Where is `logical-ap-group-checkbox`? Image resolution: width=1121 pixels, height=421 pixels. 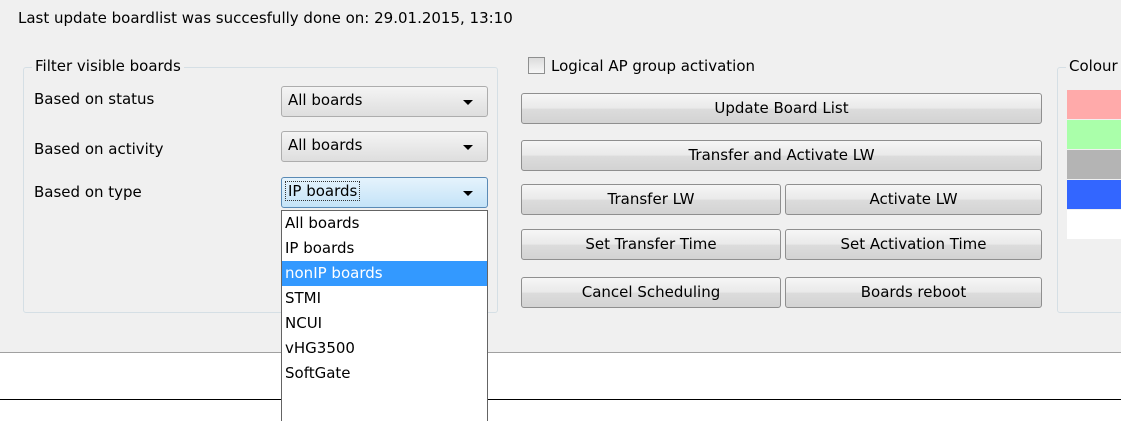
logical-ap-group-checkbox is located at coordinates (536, 65).